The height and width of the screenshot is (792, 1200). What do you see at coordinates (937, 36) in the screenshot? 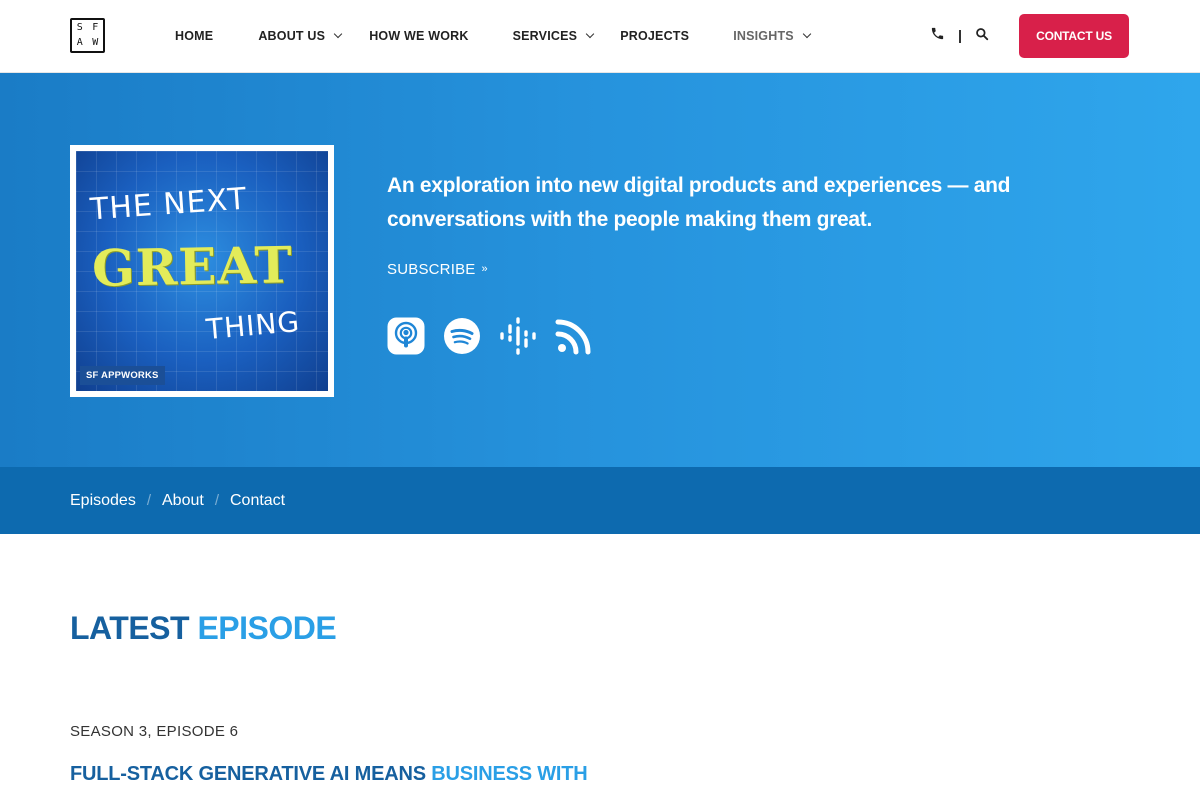
I see `phone-icon` at bounding box center [937, 36].